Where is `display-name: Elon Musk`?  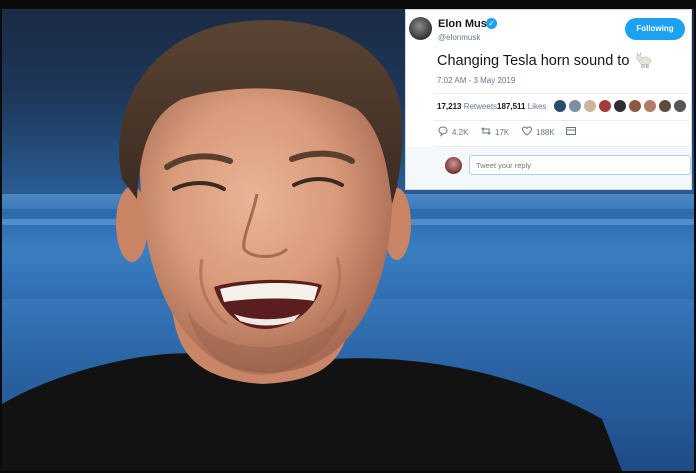
display-name: Elon Musk is located at coordinates (465, 24).